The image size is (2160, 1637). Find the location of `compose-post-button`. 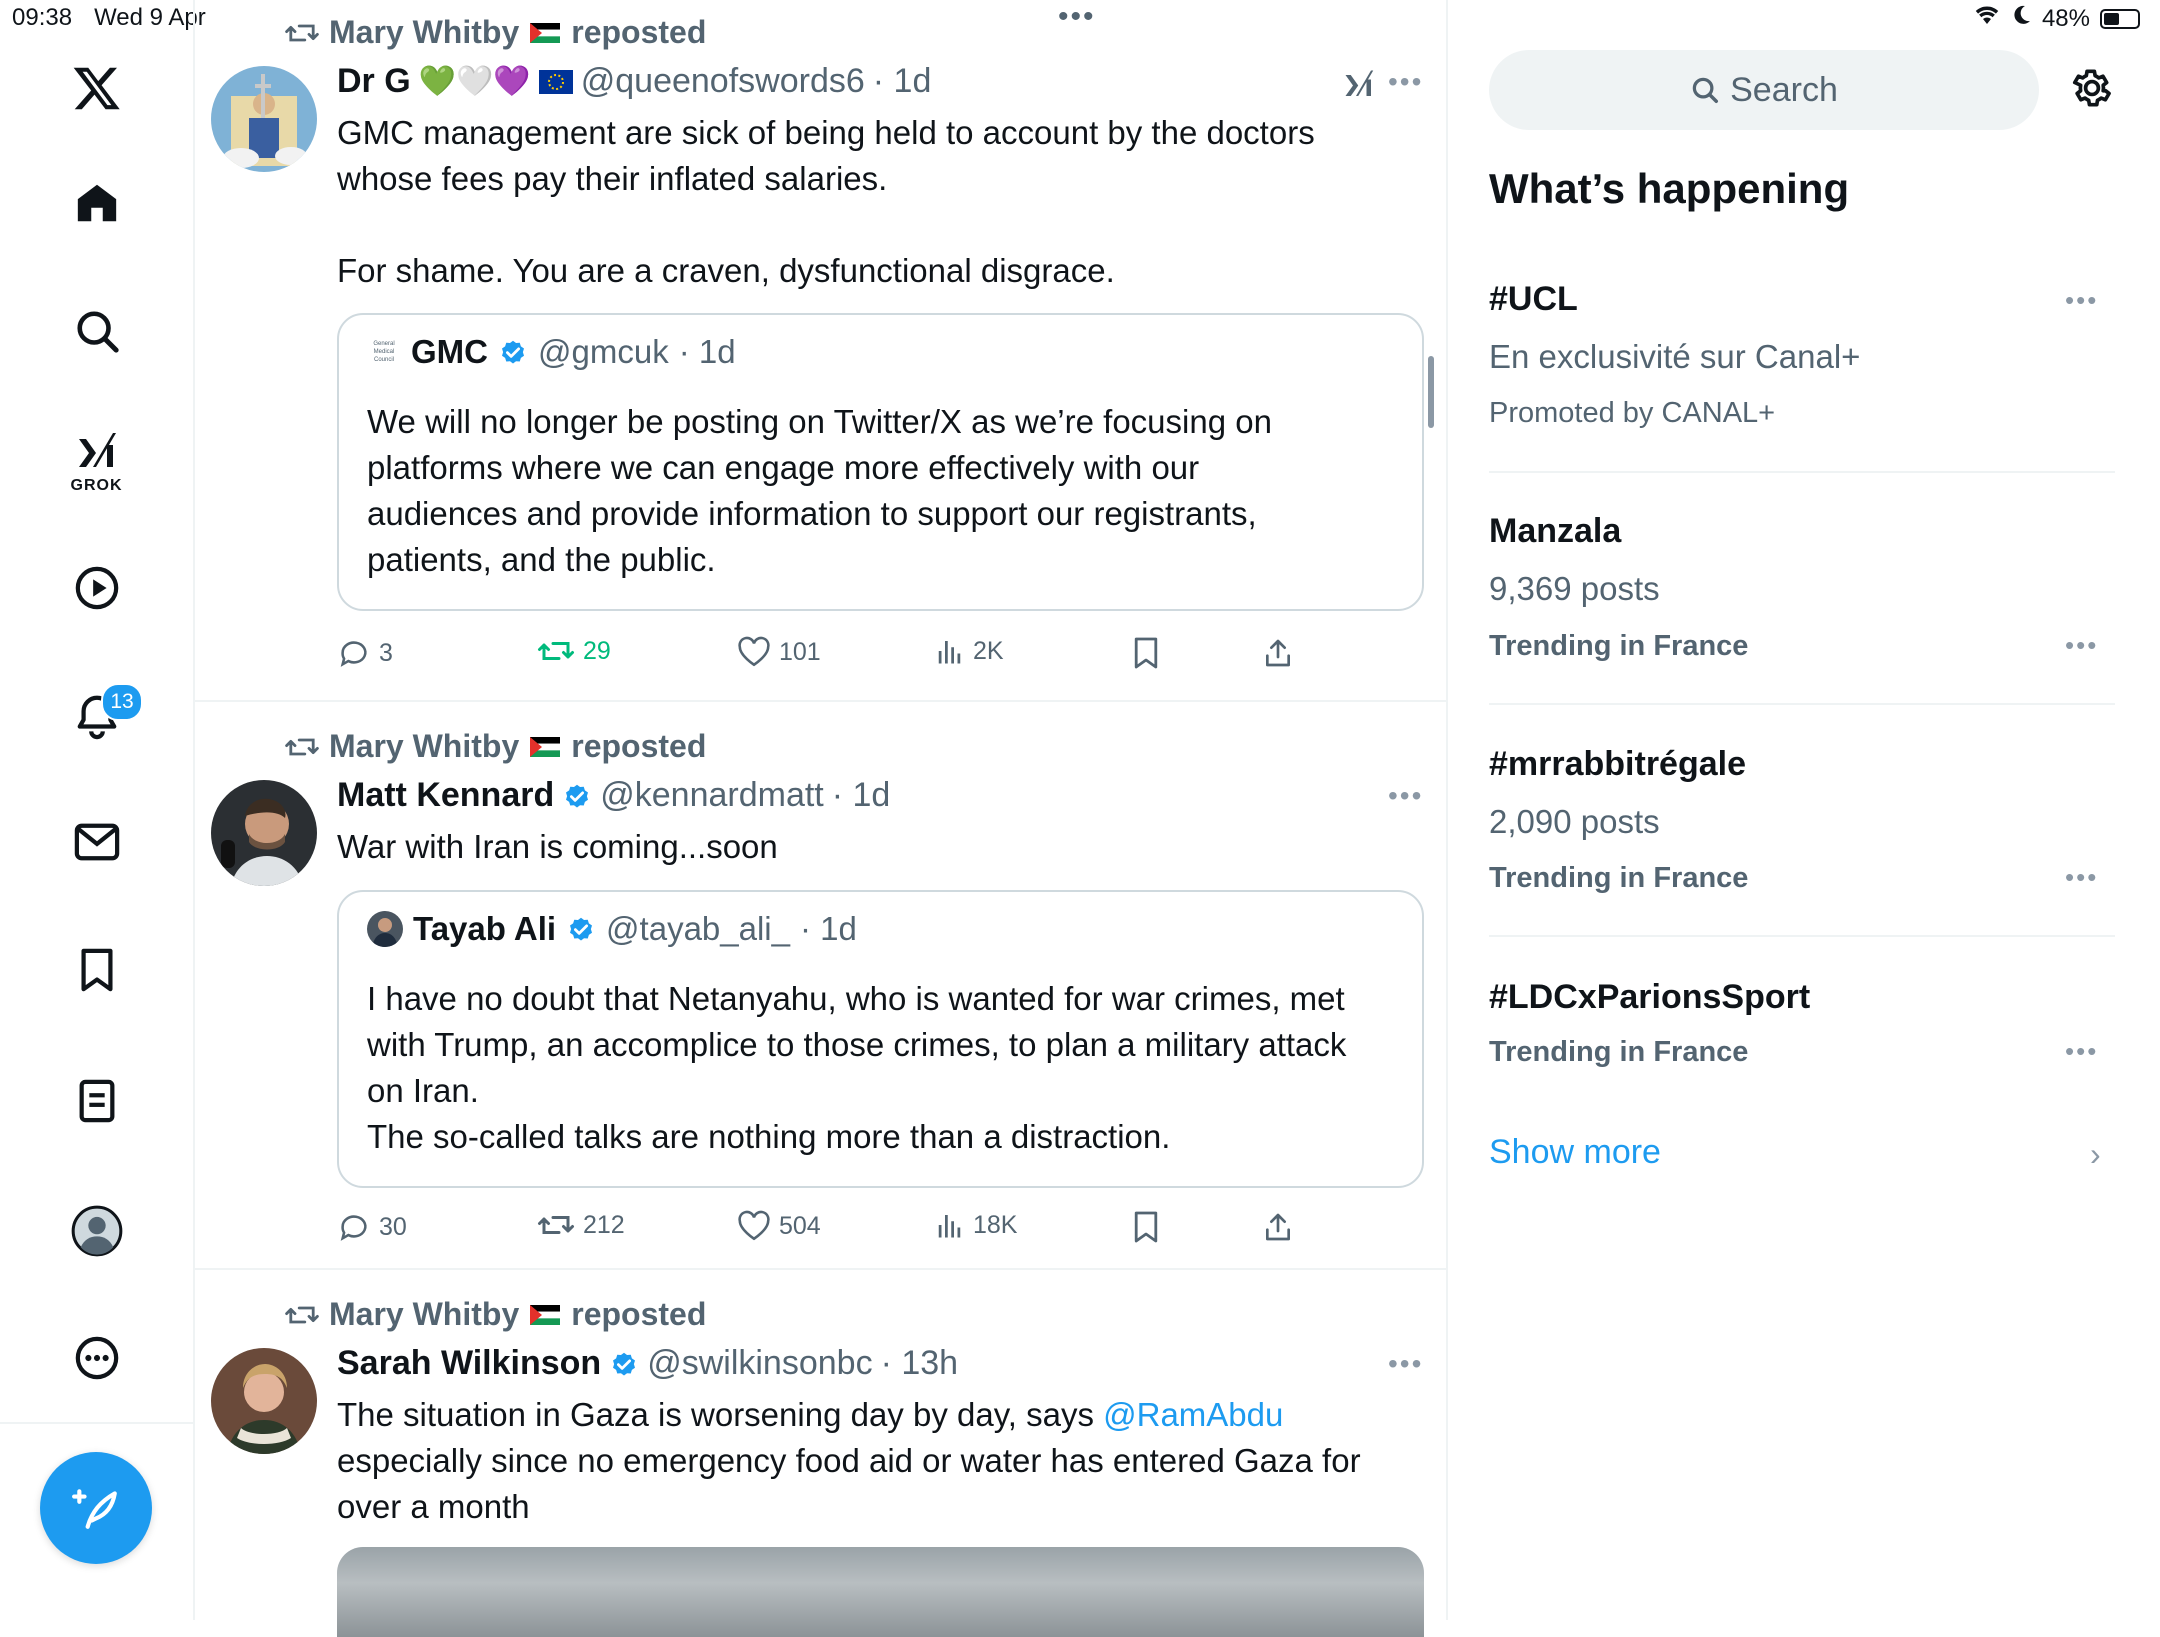

compose-post-button is located at coordinates (96, 1508).